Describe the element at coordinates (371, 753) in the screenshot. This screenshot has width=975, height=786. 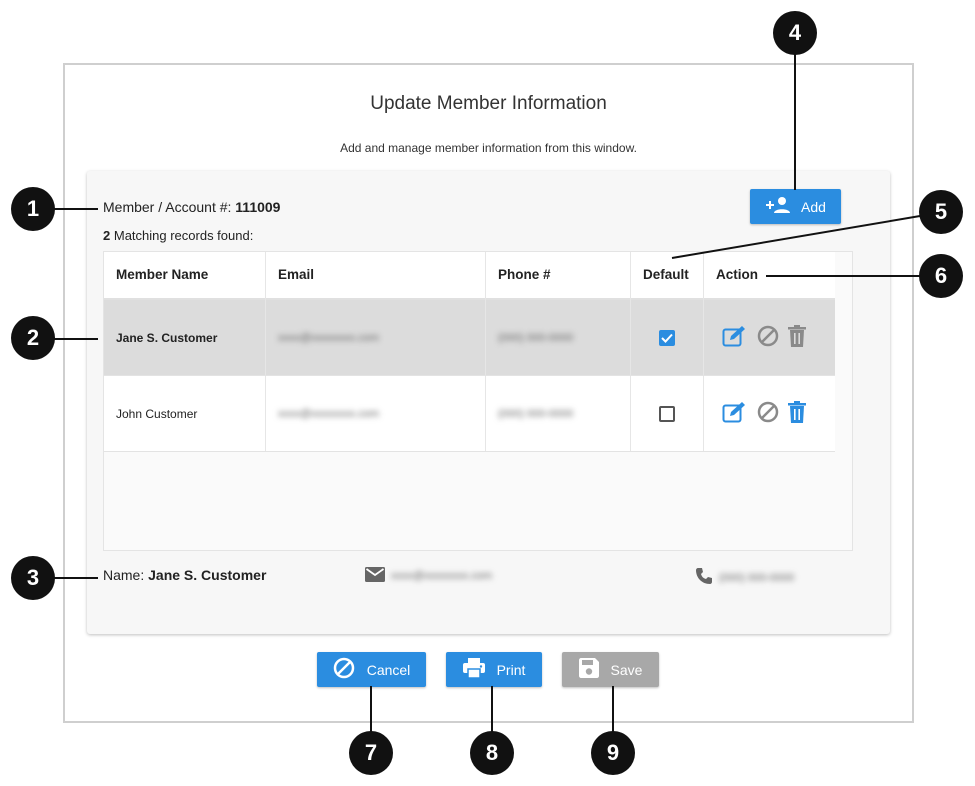
I see `callout-7: 7` at that location.